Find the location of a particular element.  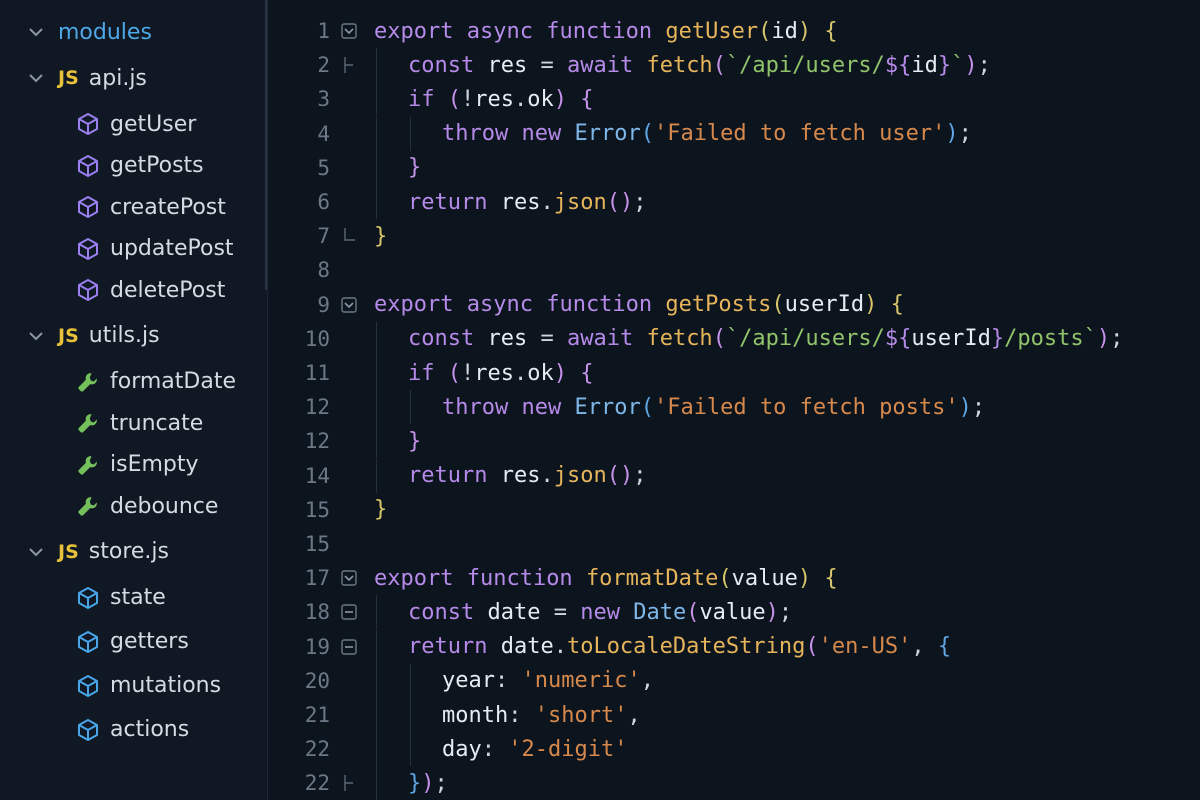

line-number: 6 is located at coordinates (323, 202).